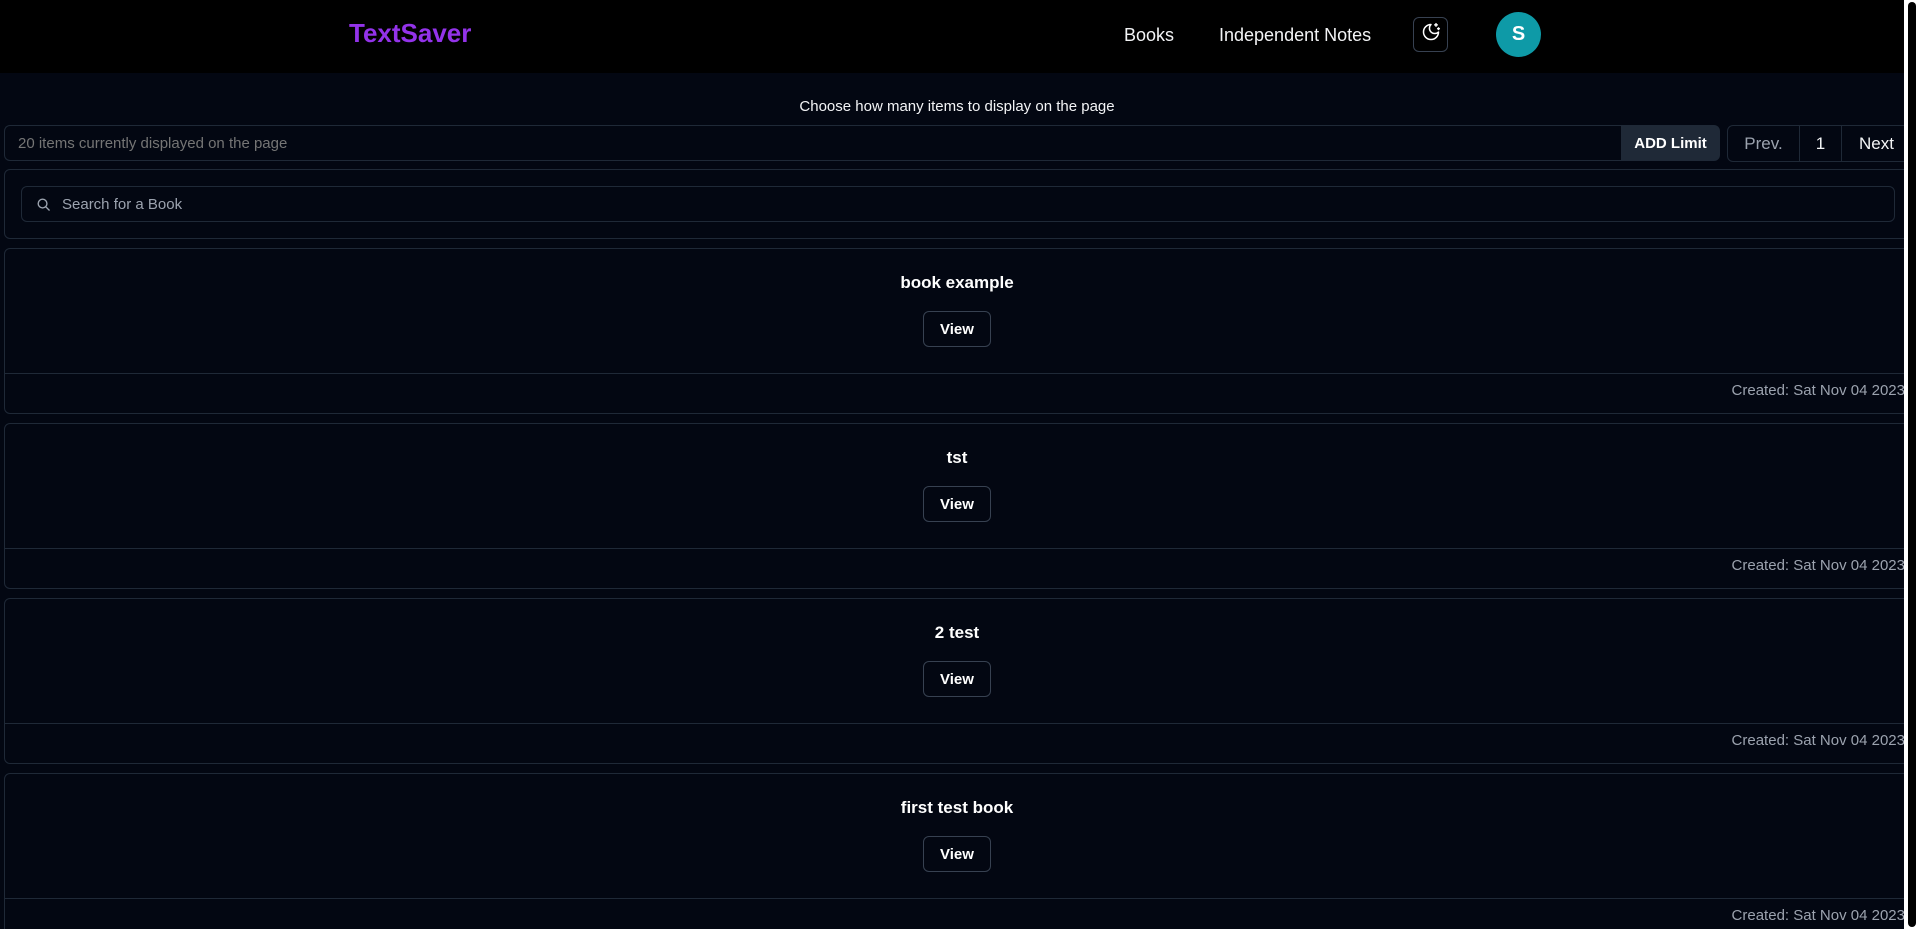  Describe the element at coordinates (1670, 143) in the screenshot. I see `add-limit-button: ADD Limit` at that location.